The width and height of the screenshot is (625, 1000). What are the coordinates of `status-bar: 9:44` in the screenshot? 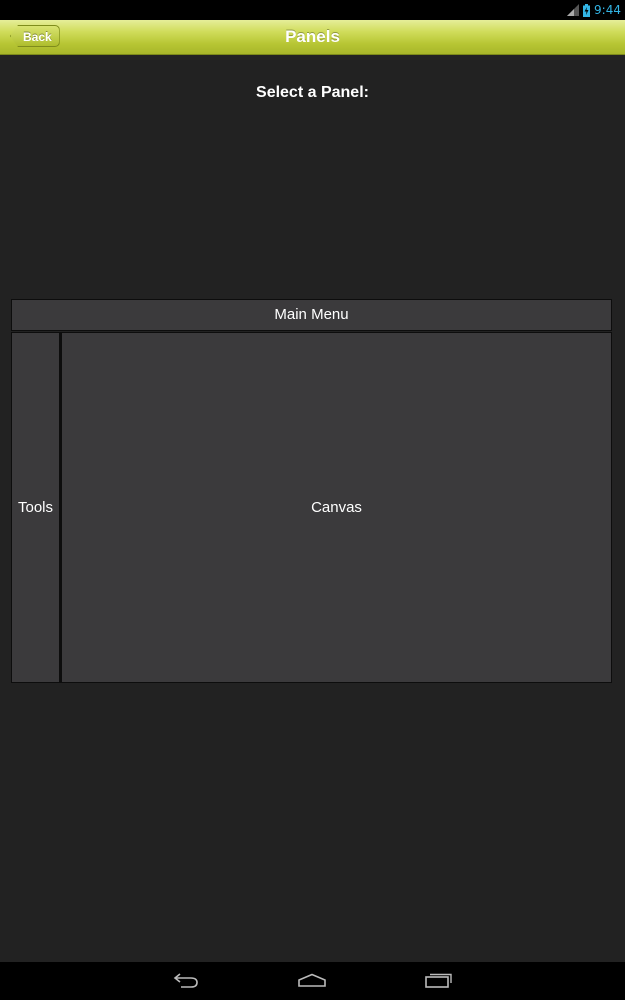 It's located at (312, 10).